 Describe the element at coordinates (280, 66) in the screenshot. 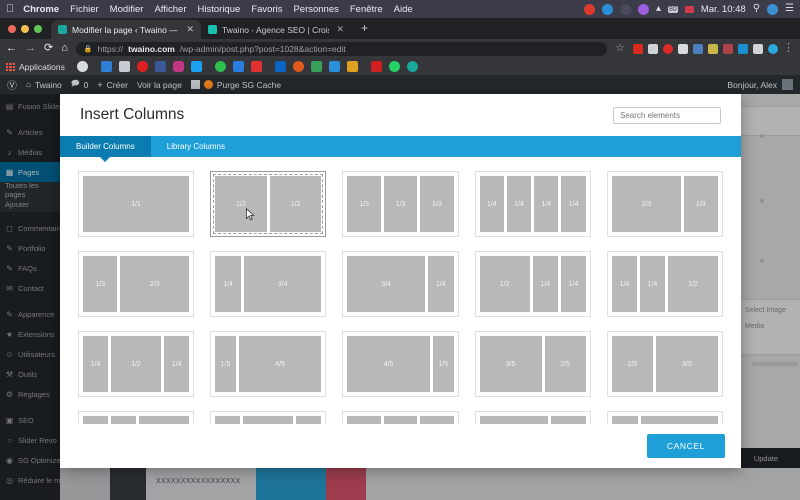

I see `linkedin-icon` at that location.